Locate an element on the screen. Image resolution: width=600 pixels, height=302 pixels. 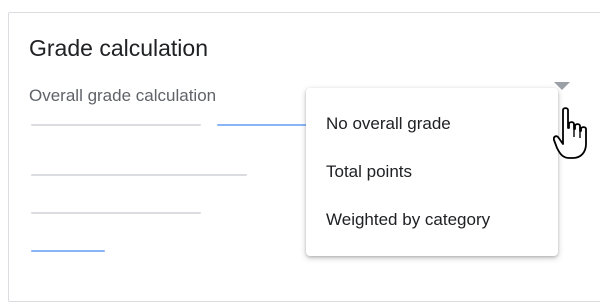
select-underline is located at coordinates (267, 125).